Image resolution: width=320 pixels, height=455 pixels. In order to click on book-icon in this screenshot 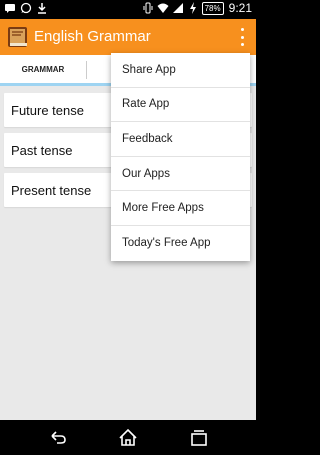, I will do `click(18, 37)`.